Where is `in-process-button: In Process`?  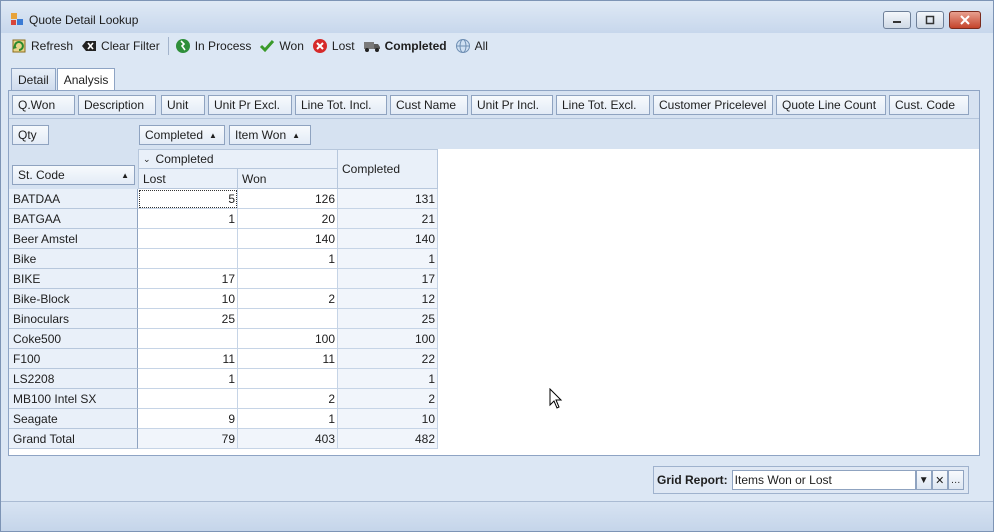 in-process-button: In Process is located at coordinates (213, 46).